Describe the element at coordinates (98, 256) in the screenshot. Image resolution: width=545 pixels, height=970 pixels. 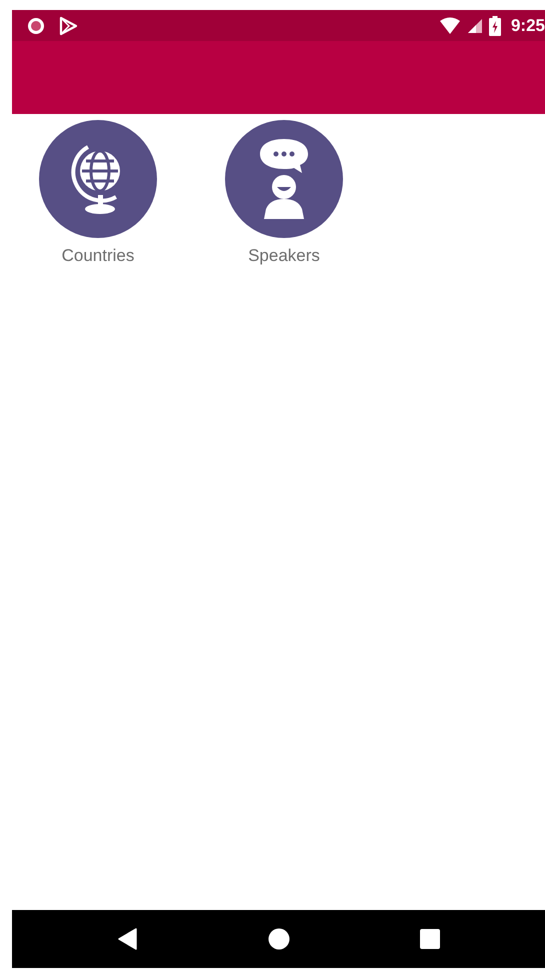
I see `tile-label: Countries` at that location.